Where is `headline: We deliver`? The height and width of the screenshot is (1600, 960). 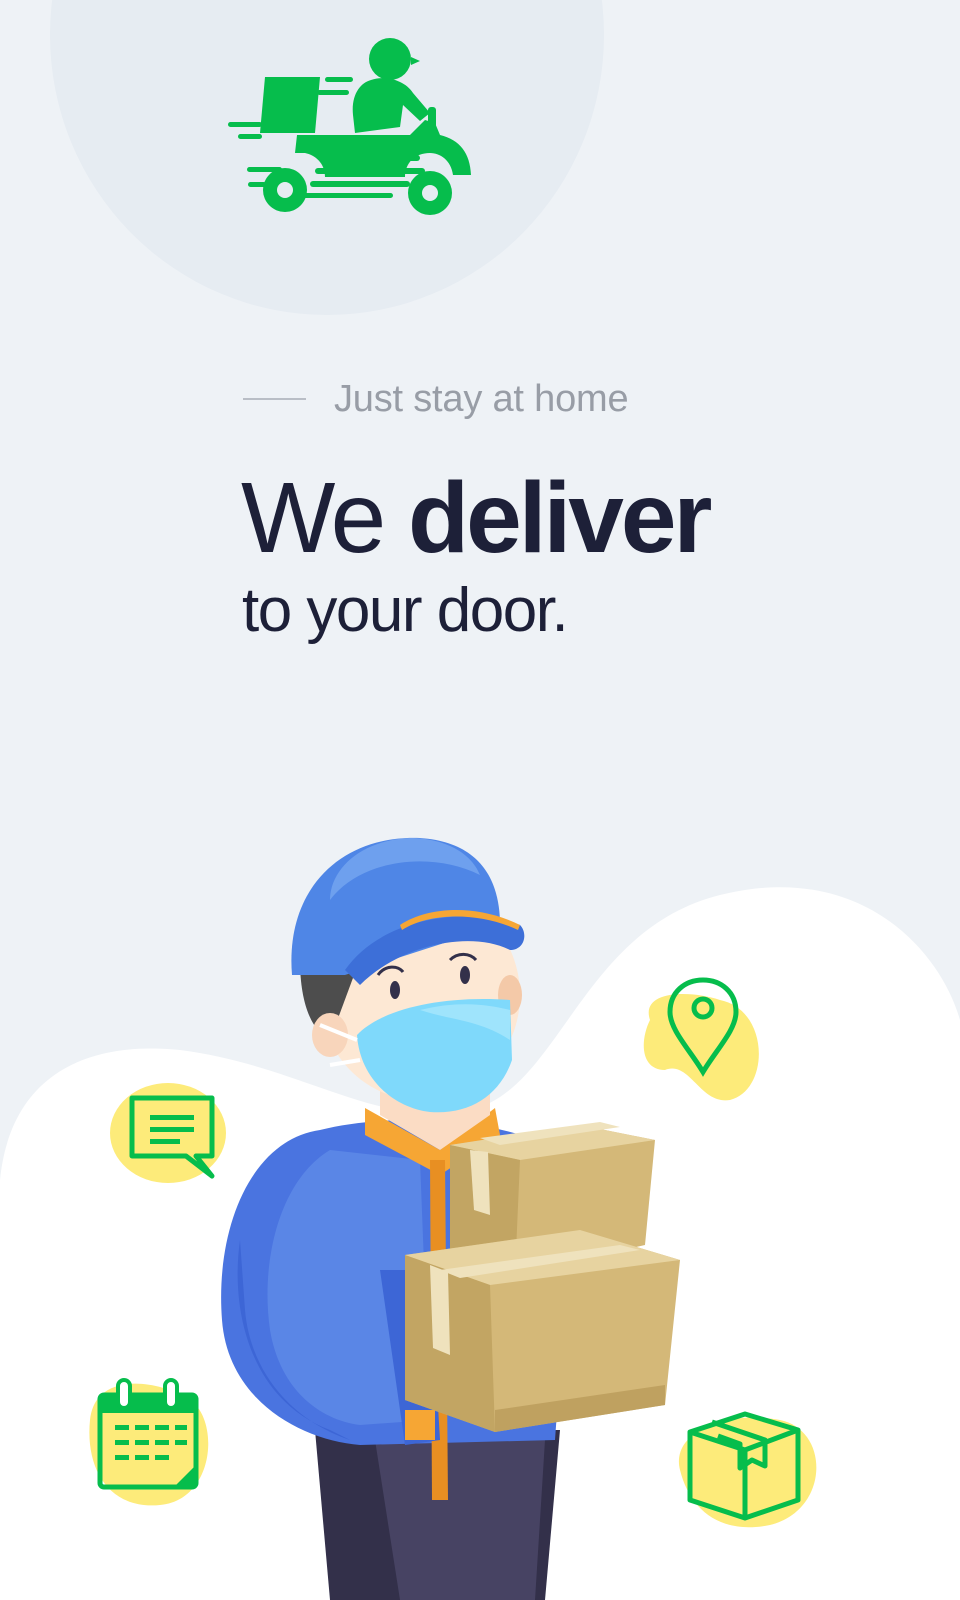 headline: We deliver is located at coordinates (476, 518).